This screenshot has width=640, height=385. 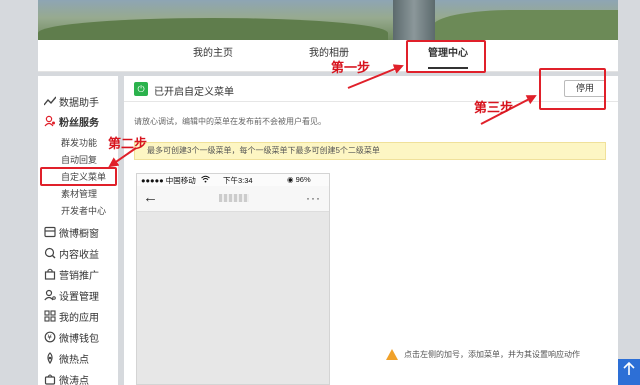 I want to click on showcase-icon, so click(x=50, y=232).